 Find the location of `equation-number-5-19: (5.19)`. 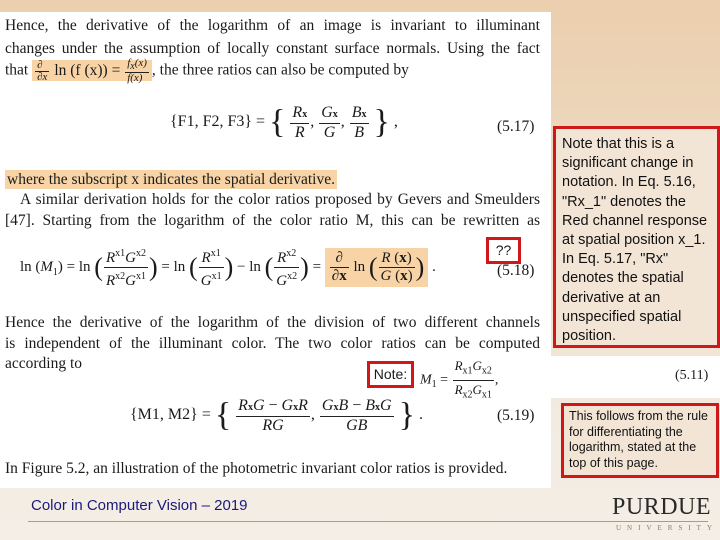

equation-number-5-19: (5.19) is located at coordinates (516, 415).